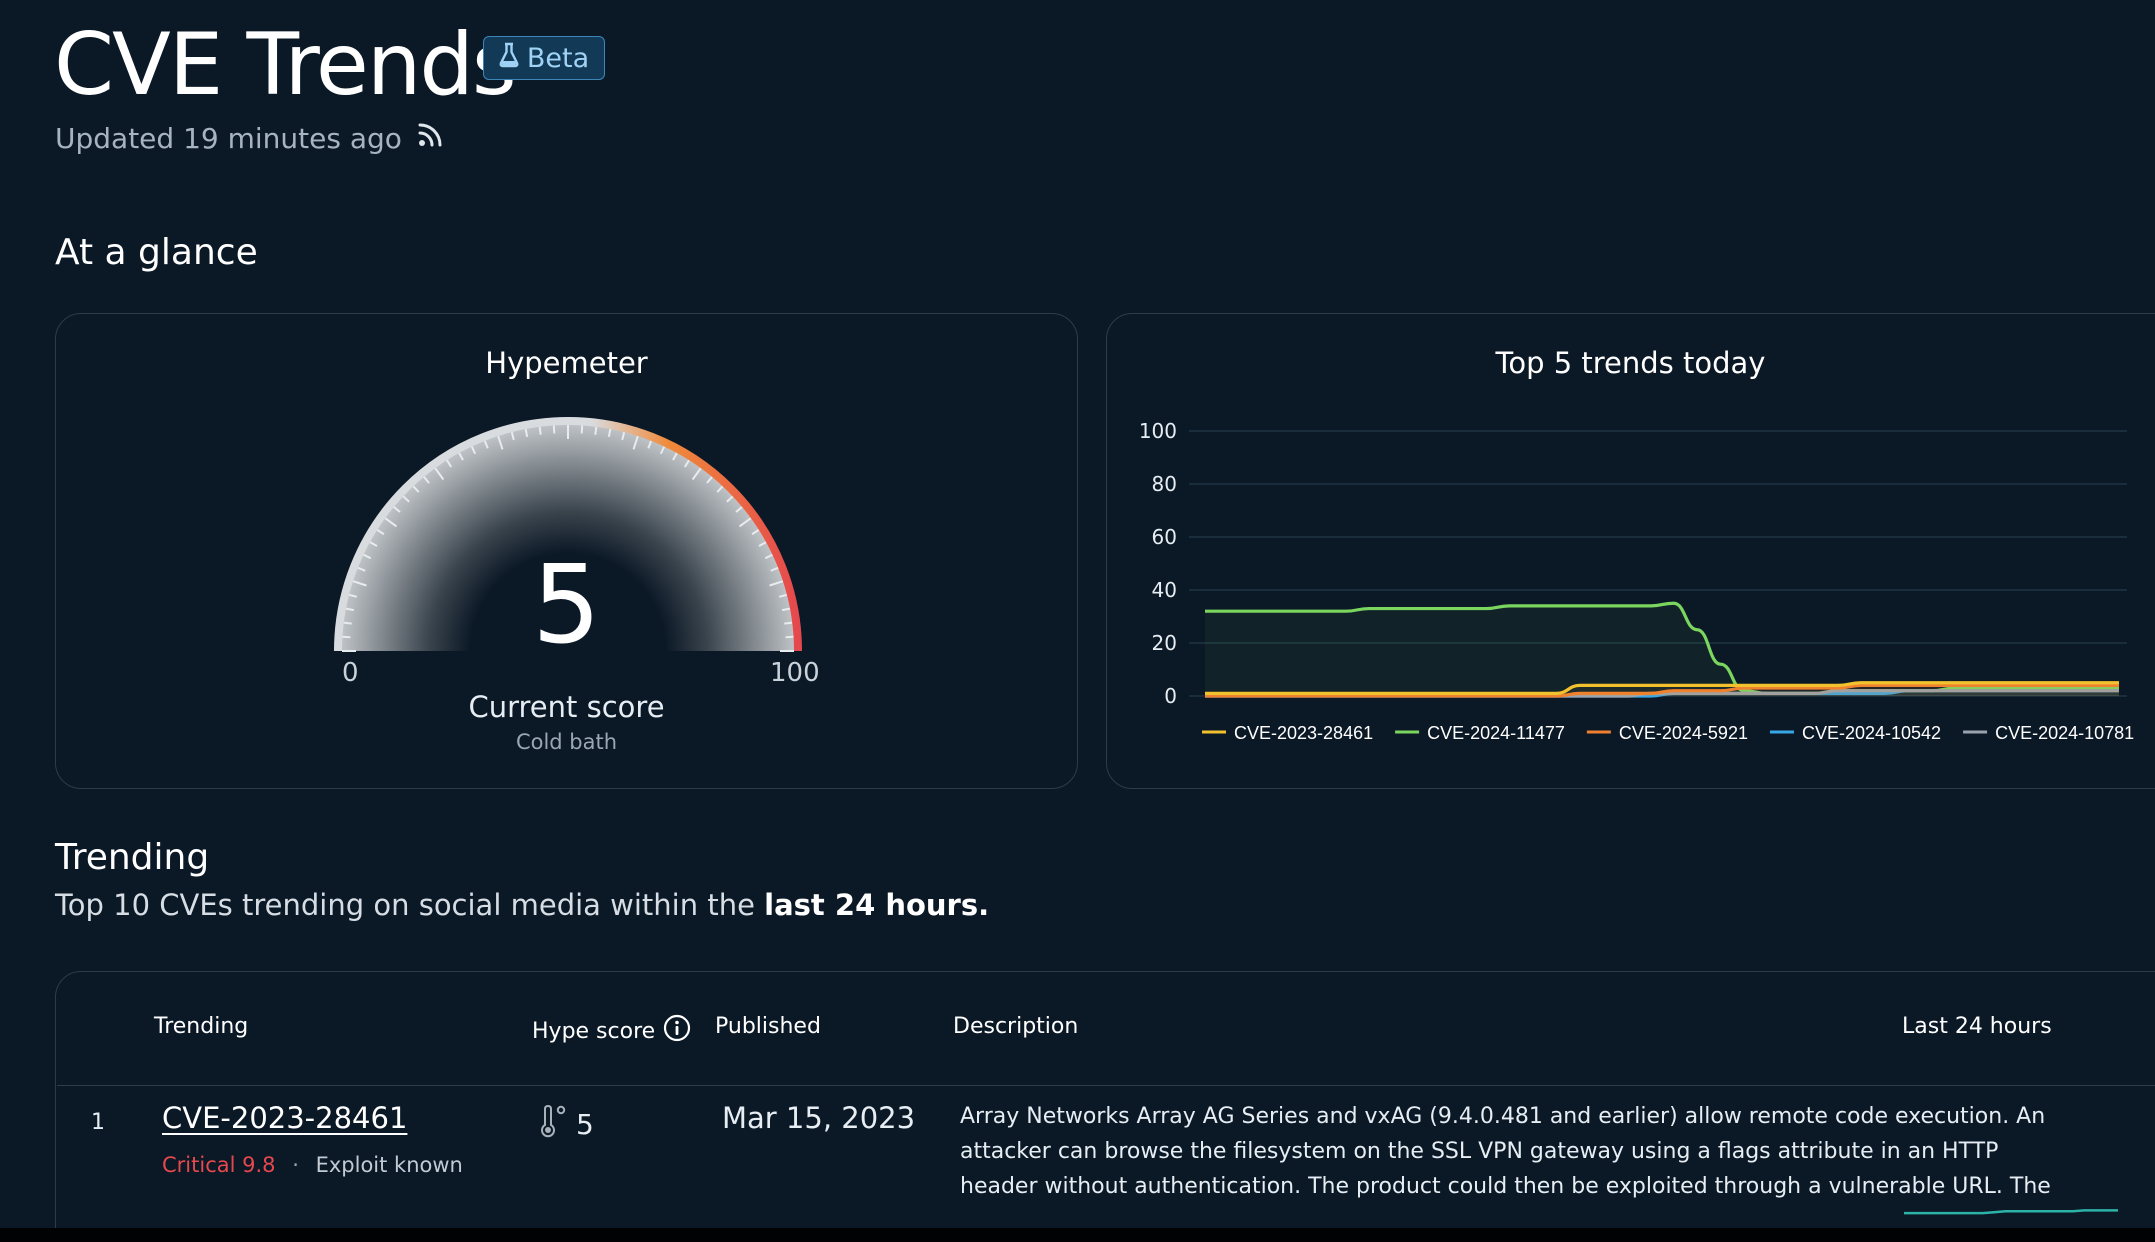  I want to click on current-score-label: Current score, so click(566, 707).